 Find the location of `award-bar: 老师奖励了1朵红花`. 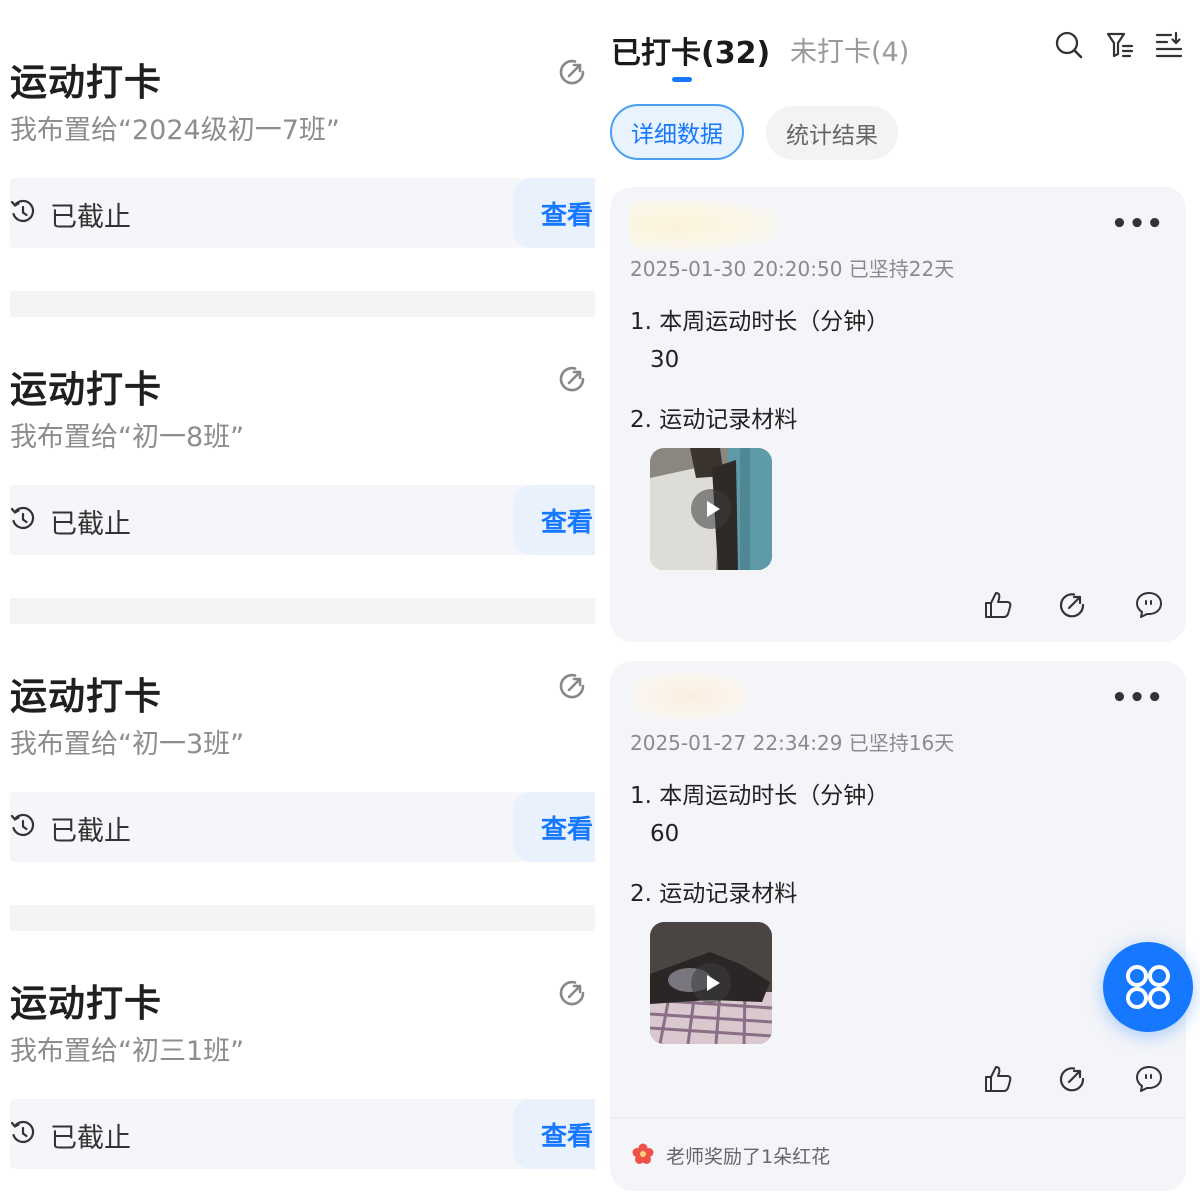

award-bar: 老师奖励了1朵红花 is located at coordinates (898, 1154).